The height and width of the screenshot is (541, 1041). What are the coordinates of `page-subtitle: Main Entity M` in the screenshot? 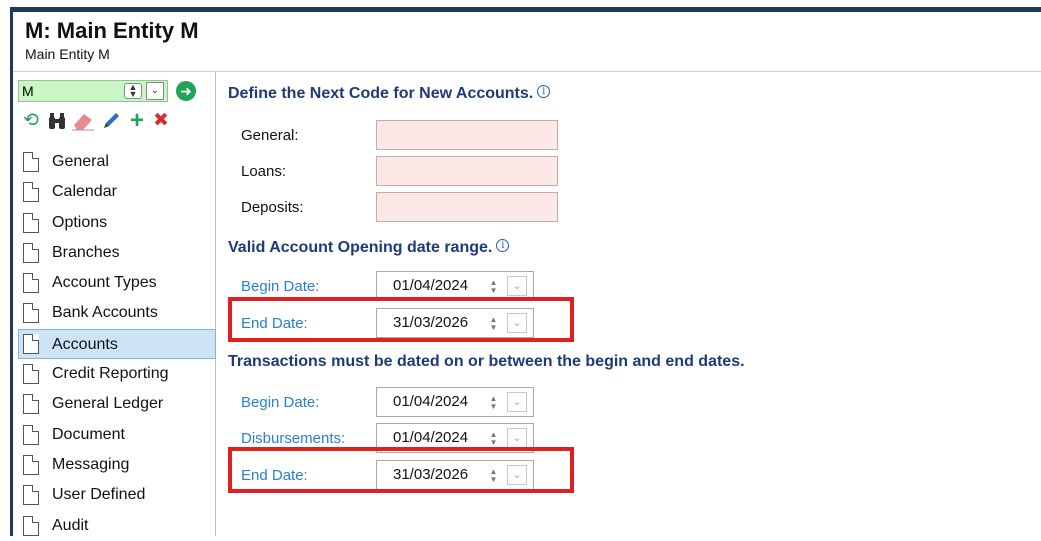 It's located at (67, 54).